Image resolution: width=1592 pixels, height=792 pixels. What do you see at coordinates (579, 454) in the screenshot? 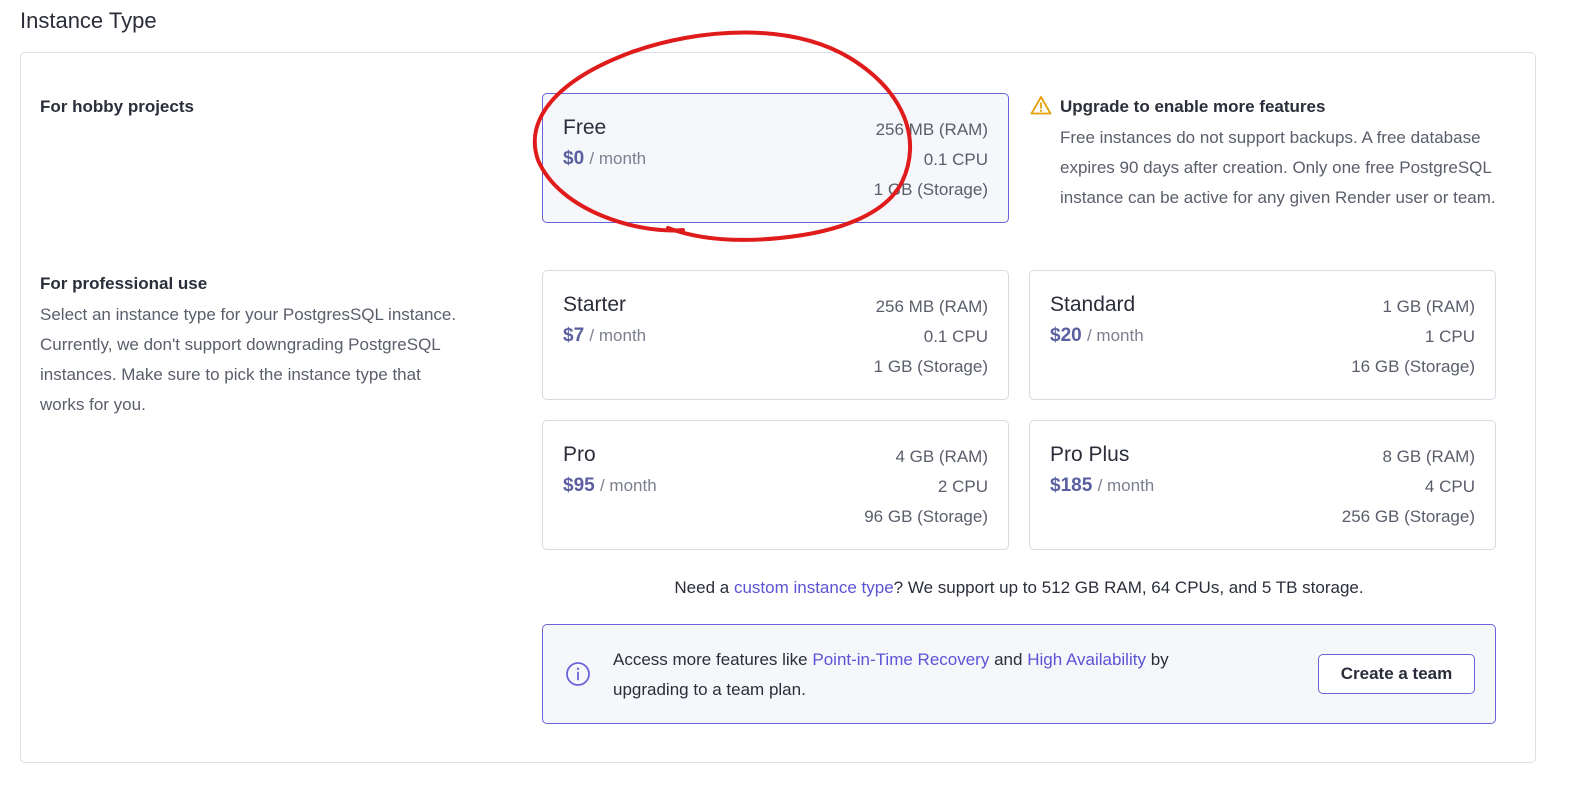
I see `plan-name: Pro` at bounding box center [579, 454].